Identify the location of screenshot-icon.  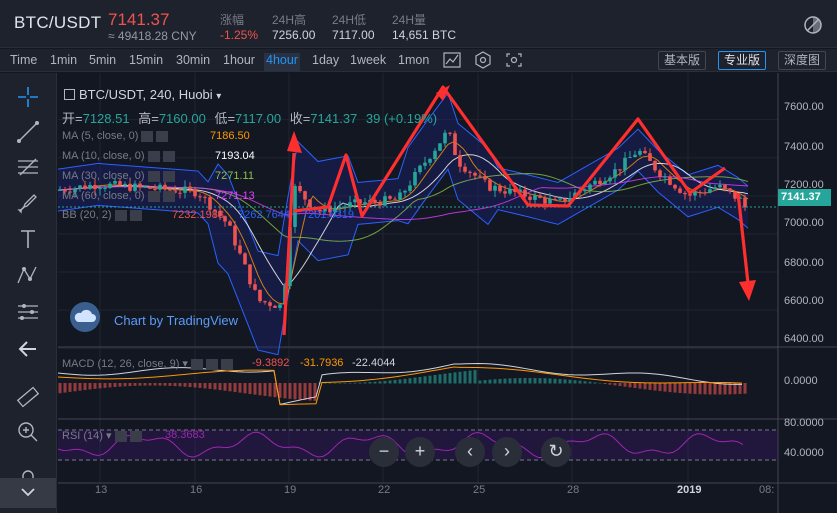
(514, 60).